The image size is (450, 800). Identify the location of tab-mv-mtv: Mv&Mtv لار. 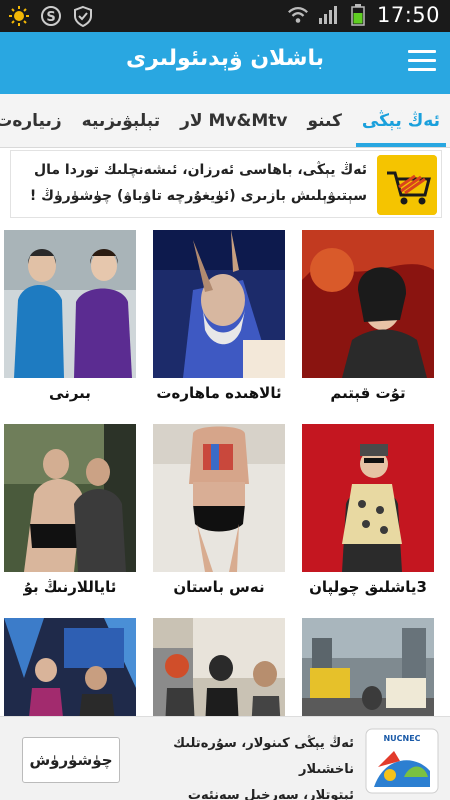
(233, 120).